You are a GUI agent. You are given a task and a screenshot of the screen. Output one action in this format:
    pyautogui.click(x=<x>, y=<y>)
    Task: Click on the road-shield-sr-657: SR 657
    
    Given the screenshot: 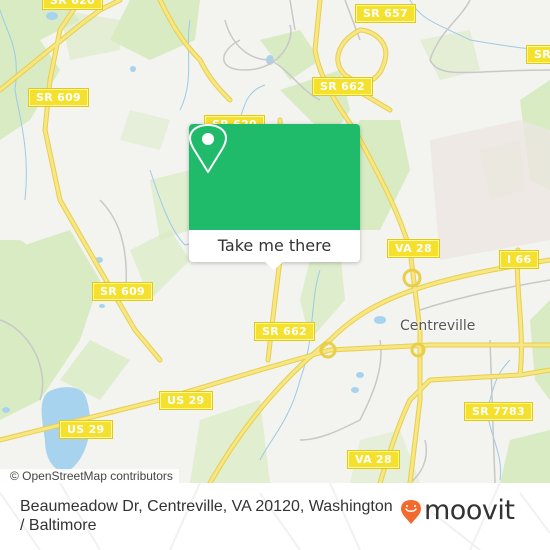 What is the action you would take?
    pyautogui.click(x=385, y=13)
    